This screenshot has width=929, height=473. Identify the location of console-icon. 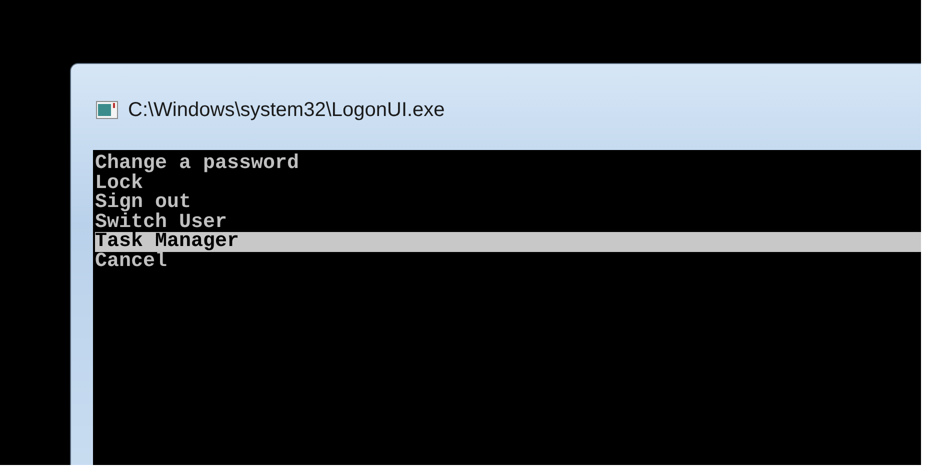
(107, 110).